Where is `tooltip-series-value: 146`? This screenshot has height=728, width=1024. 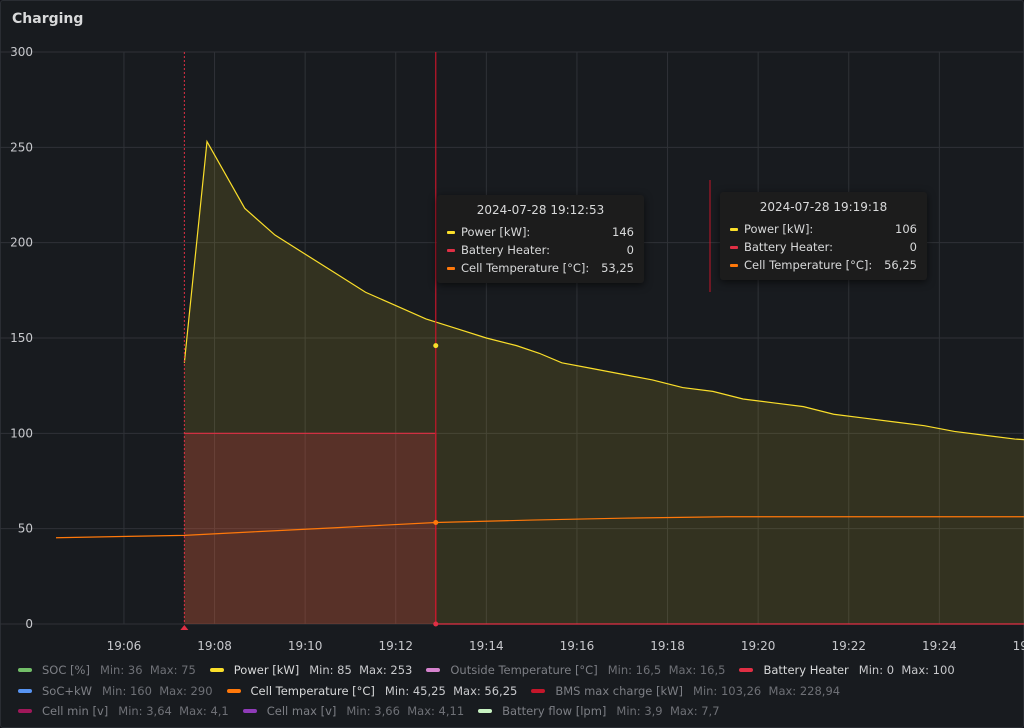 tooltip-series-value: 146 is located at coordinates (623, 232).